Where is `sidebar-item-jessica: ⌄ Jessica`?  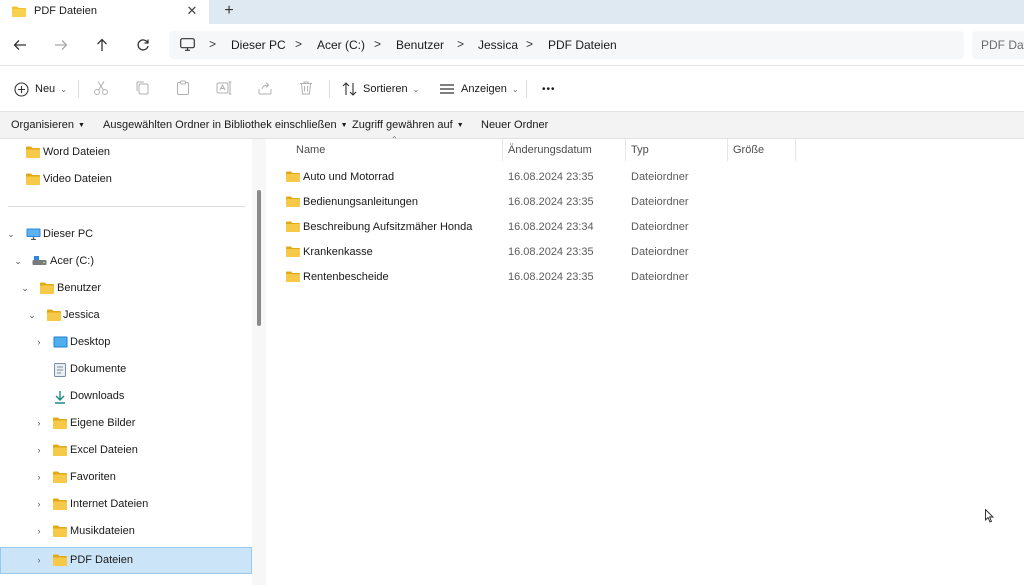 sidebar-item-jessica: ⌄ Jessica is located at coordinates (126, 315).